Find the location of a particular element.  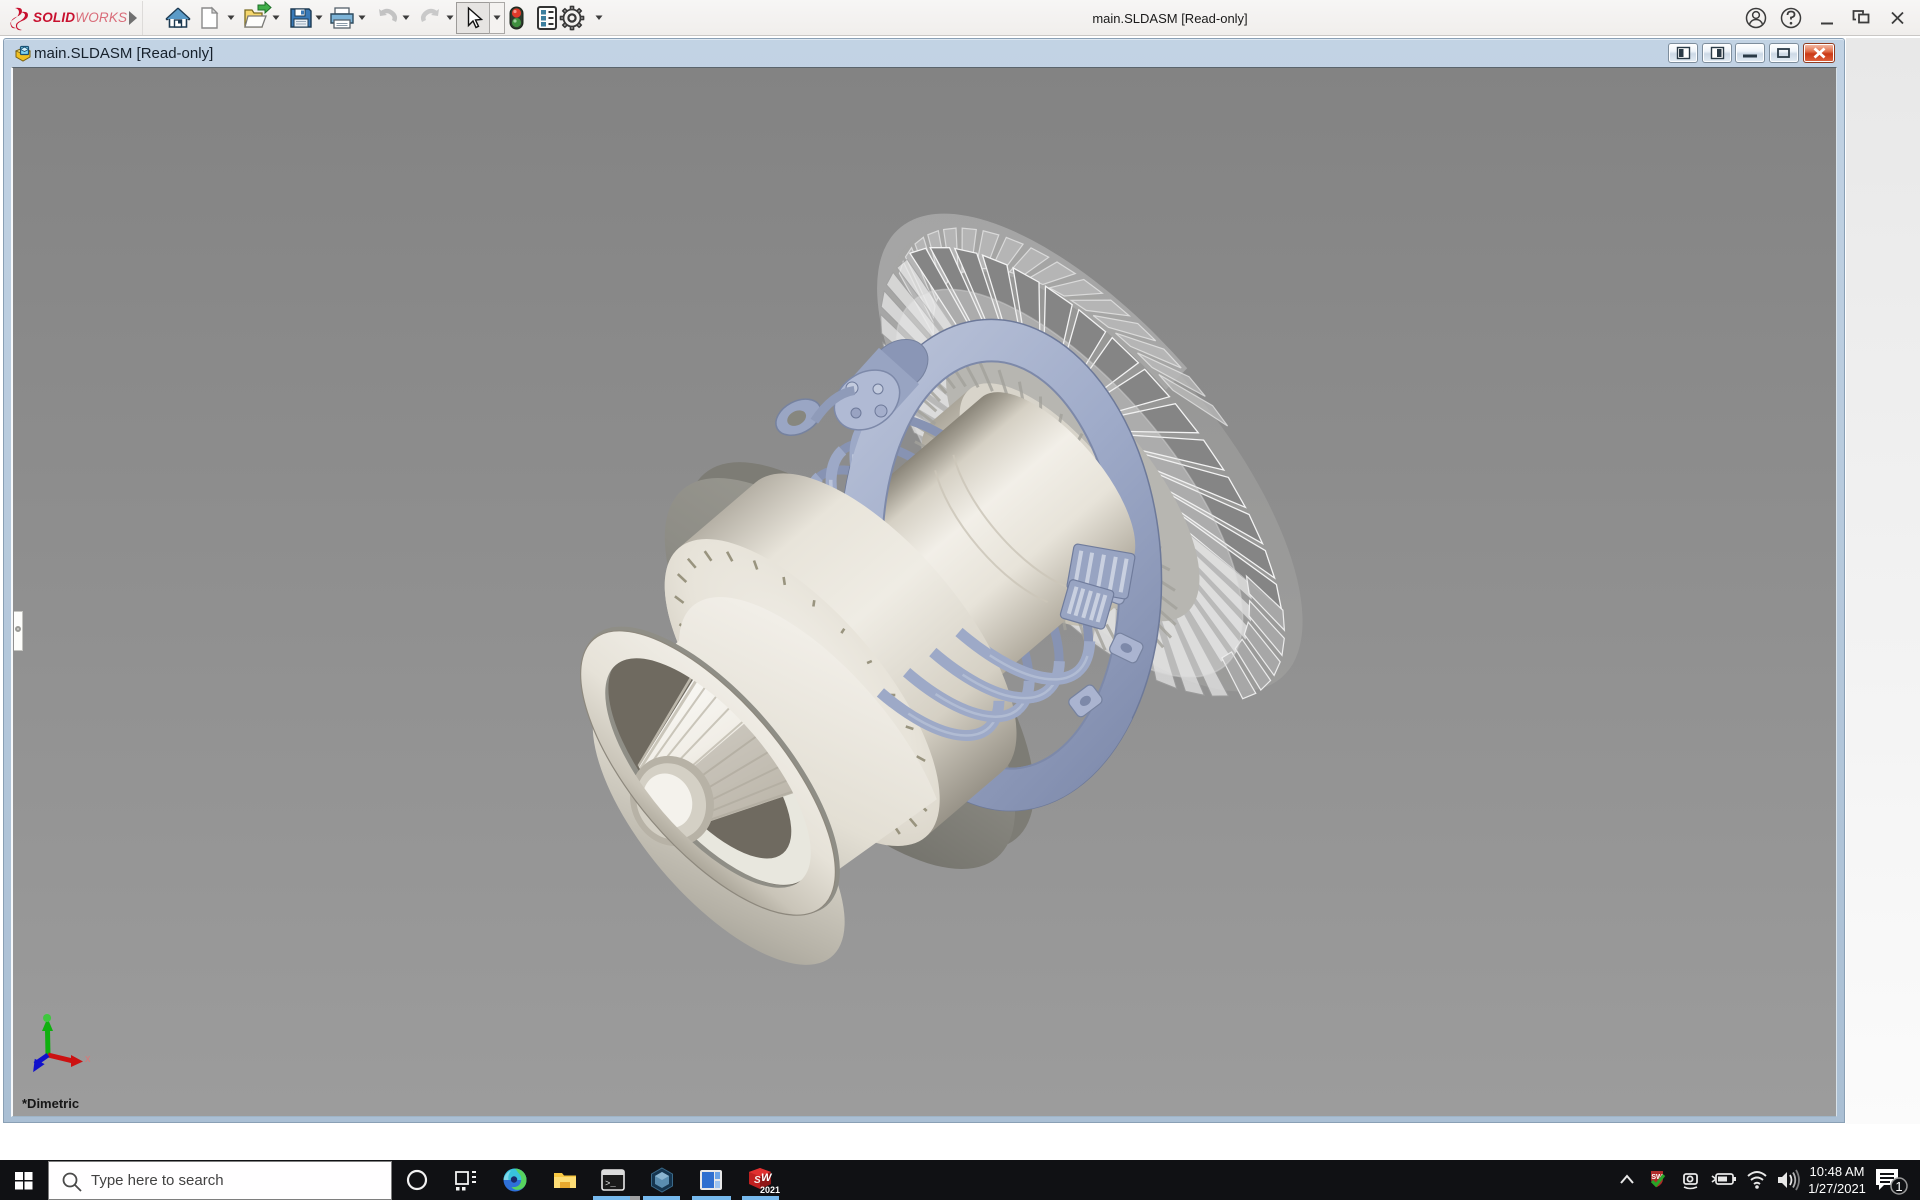

svg-text: 2021 is located at coordinates (770, 1190).